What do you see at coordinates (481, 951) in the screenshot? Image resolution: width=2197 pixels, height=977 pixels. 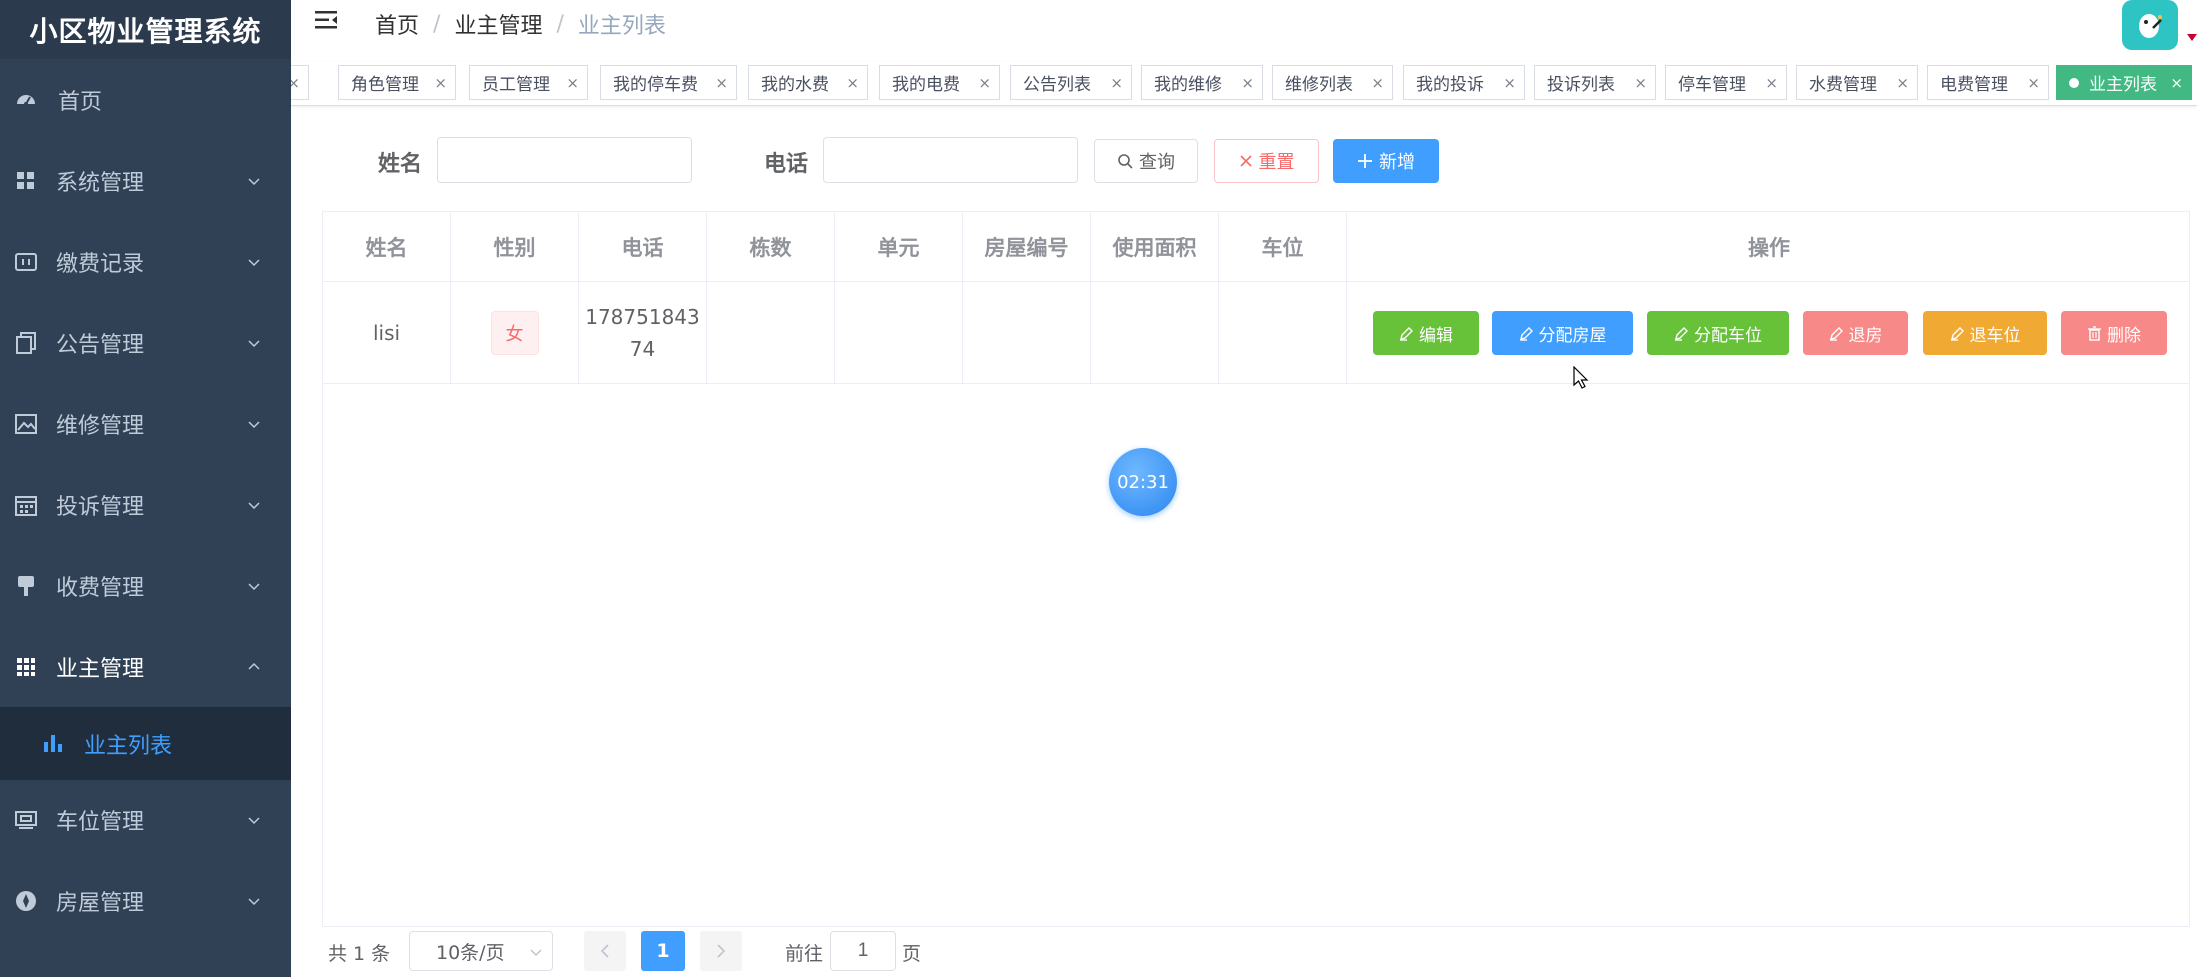 I see `page-size-select: 10条/页` at bounding box center [481, 951].